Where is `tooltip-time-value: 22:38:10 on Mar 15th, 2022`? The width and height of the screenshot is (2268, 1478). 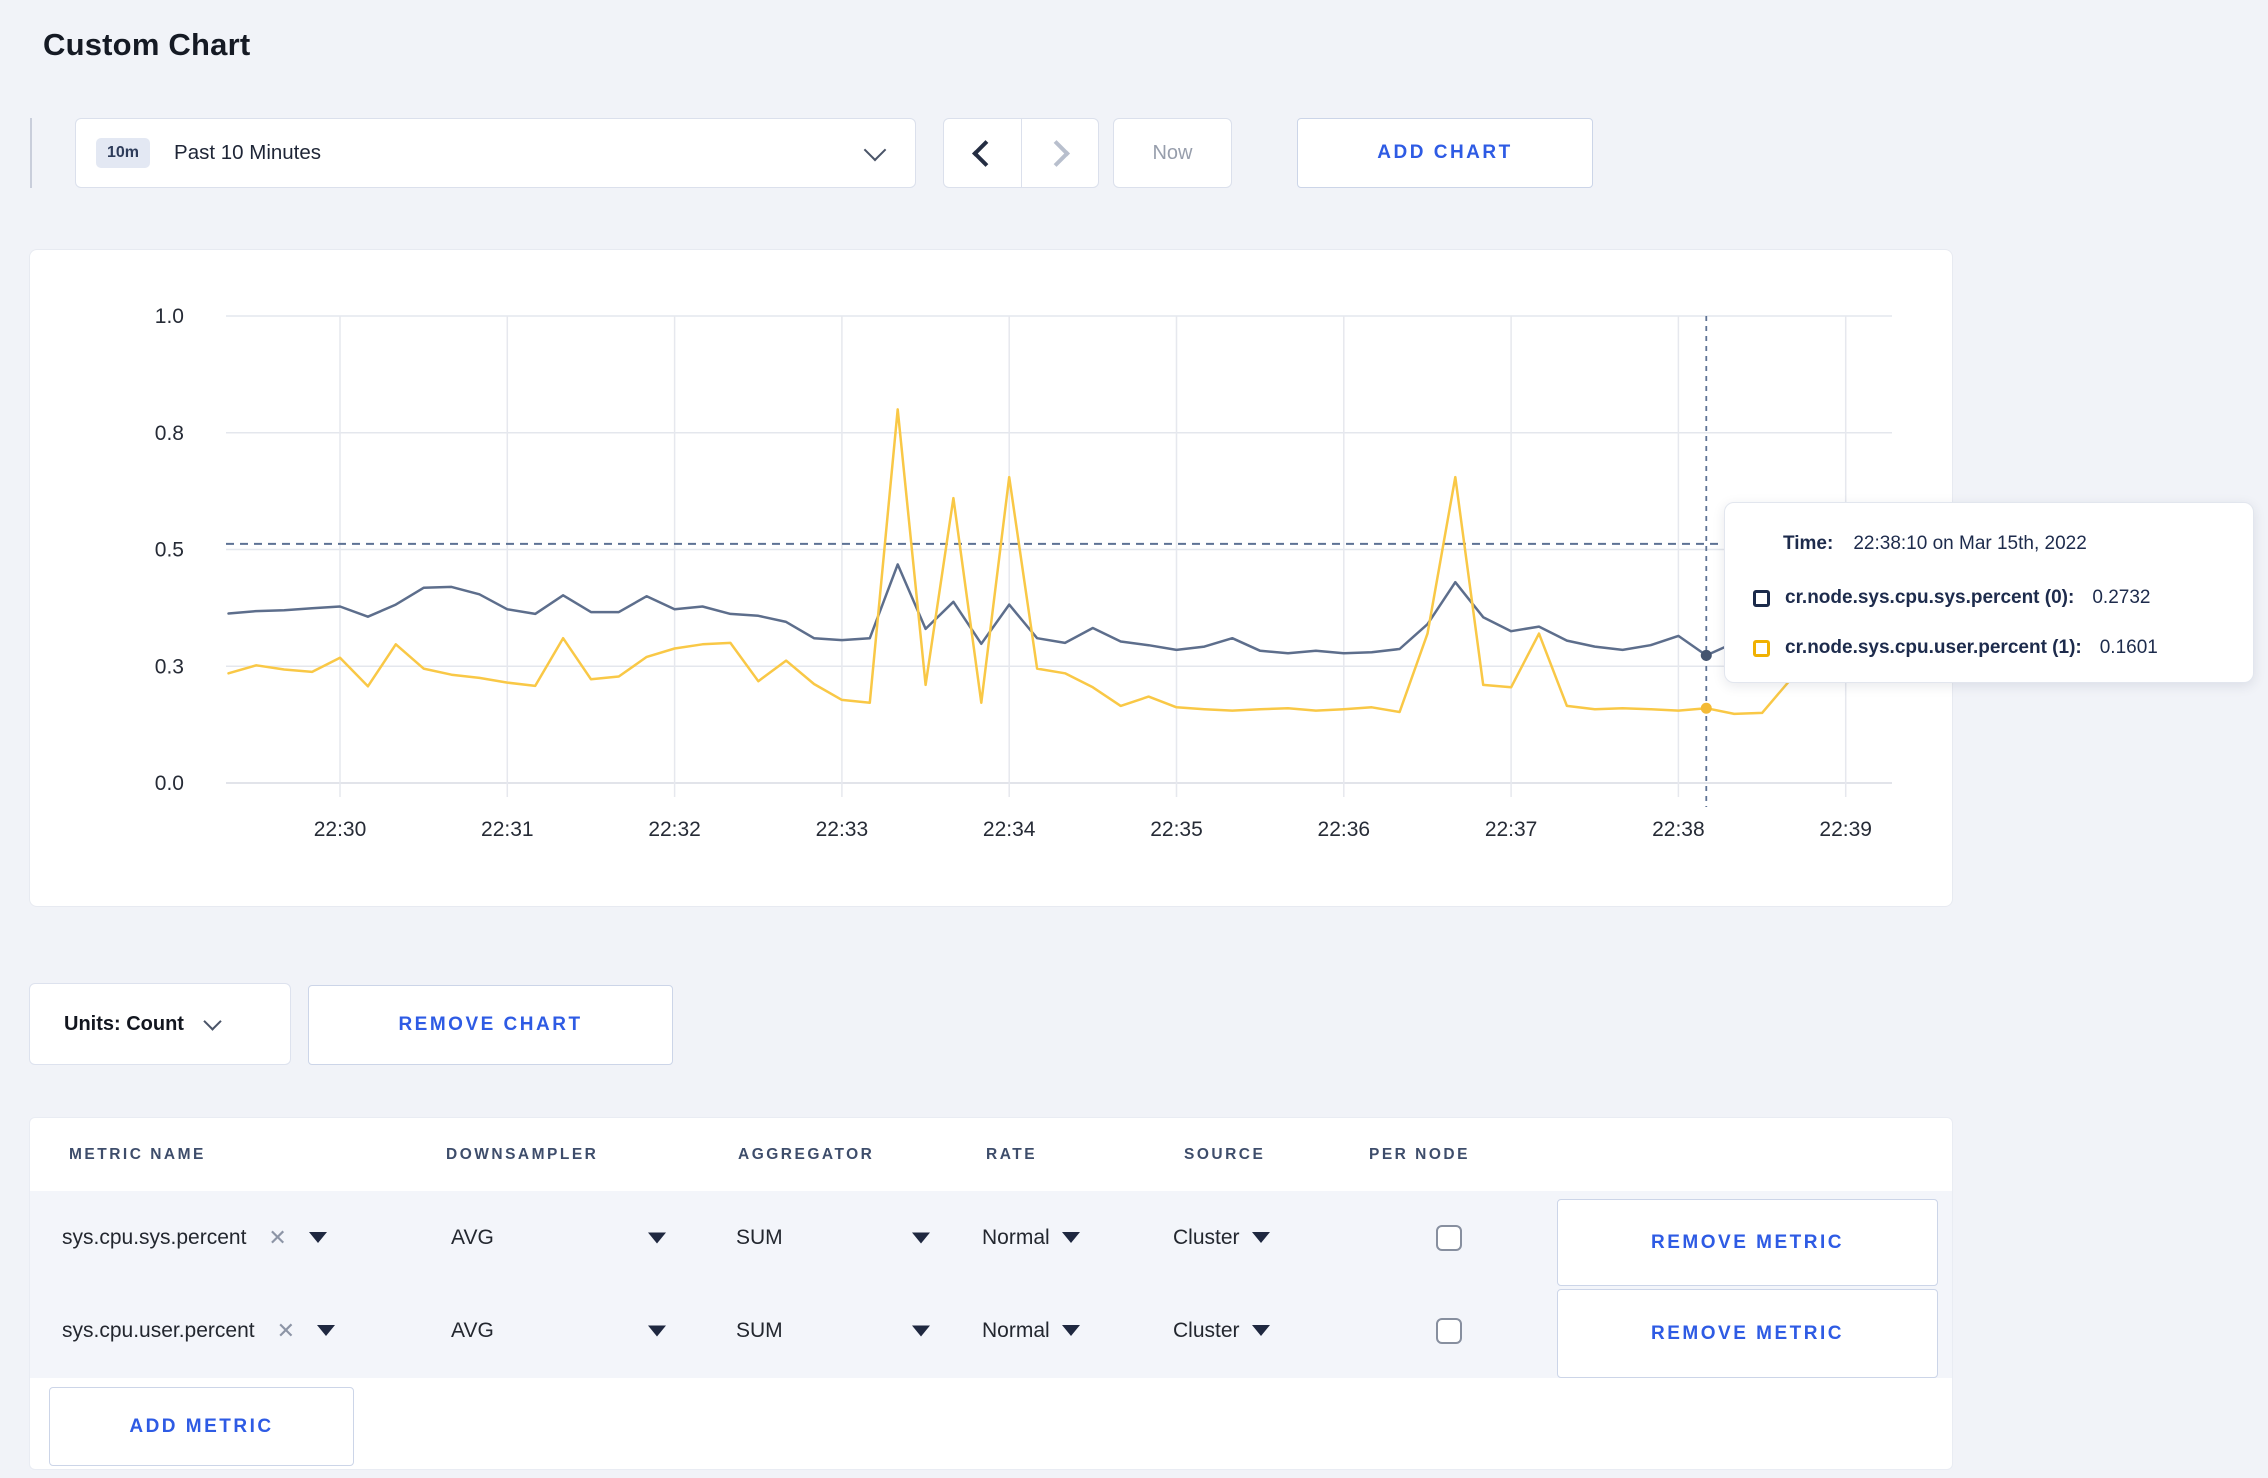
tooltip-time-value: 22:38:10 on Mar 15th, 2022 is located at coordinates (1970, 543).